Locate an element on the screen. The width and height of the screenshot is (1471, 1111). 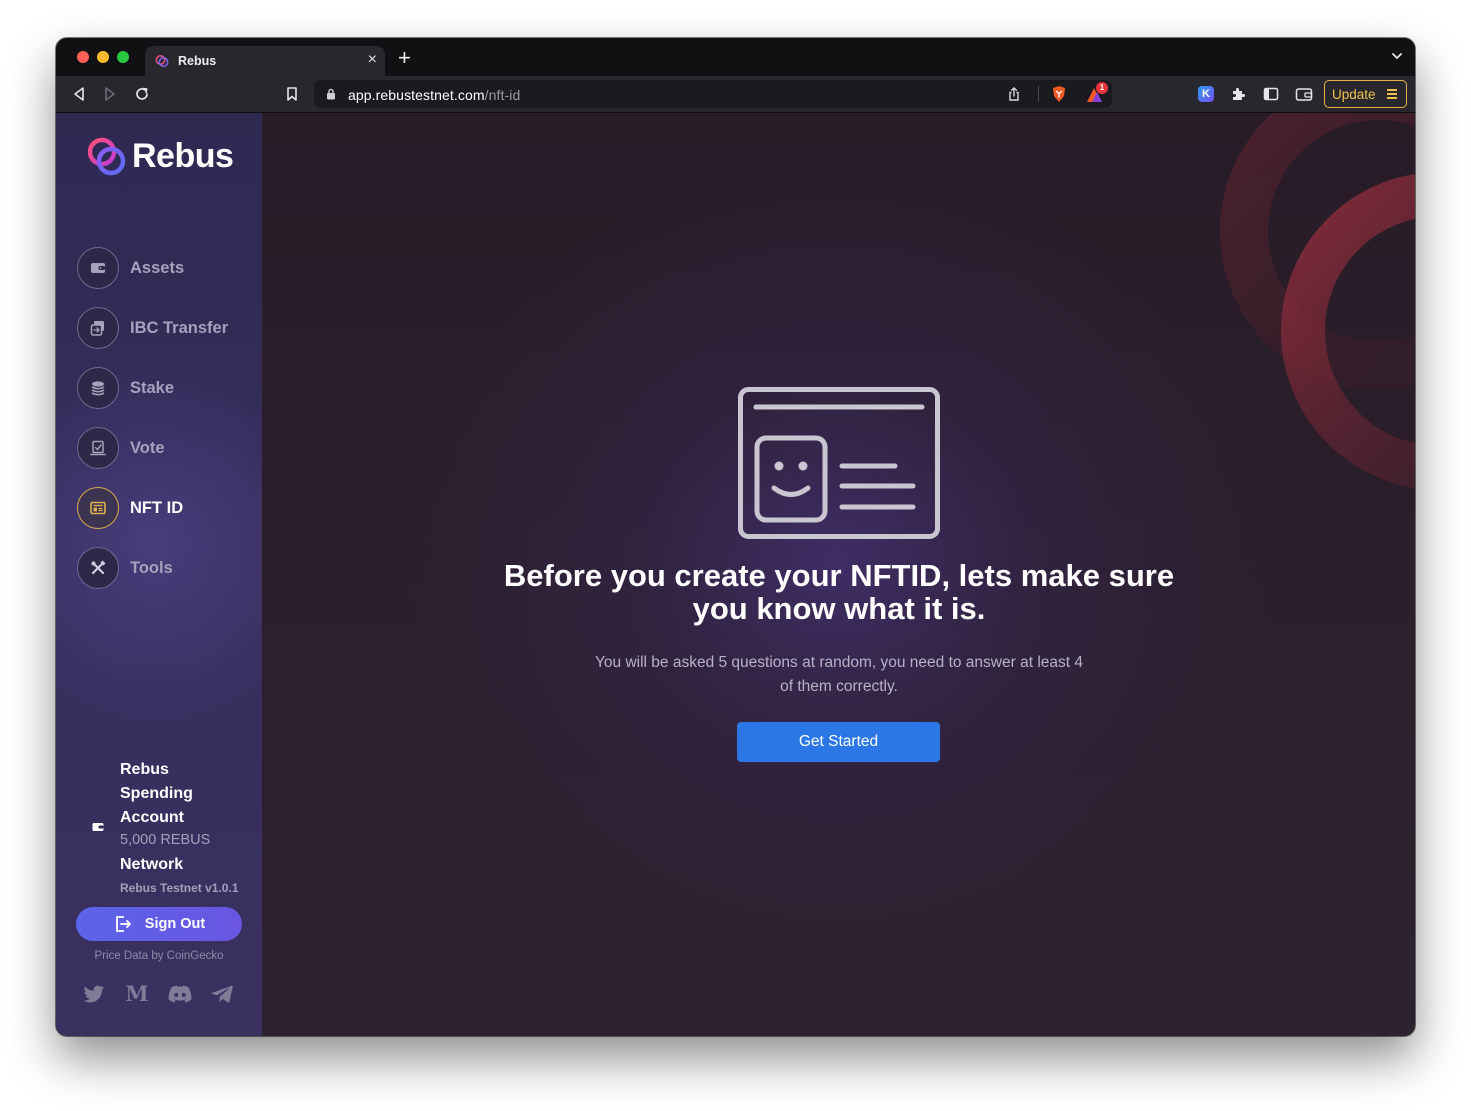
rebus-favicon-icon is located at coordinates (162, 61).